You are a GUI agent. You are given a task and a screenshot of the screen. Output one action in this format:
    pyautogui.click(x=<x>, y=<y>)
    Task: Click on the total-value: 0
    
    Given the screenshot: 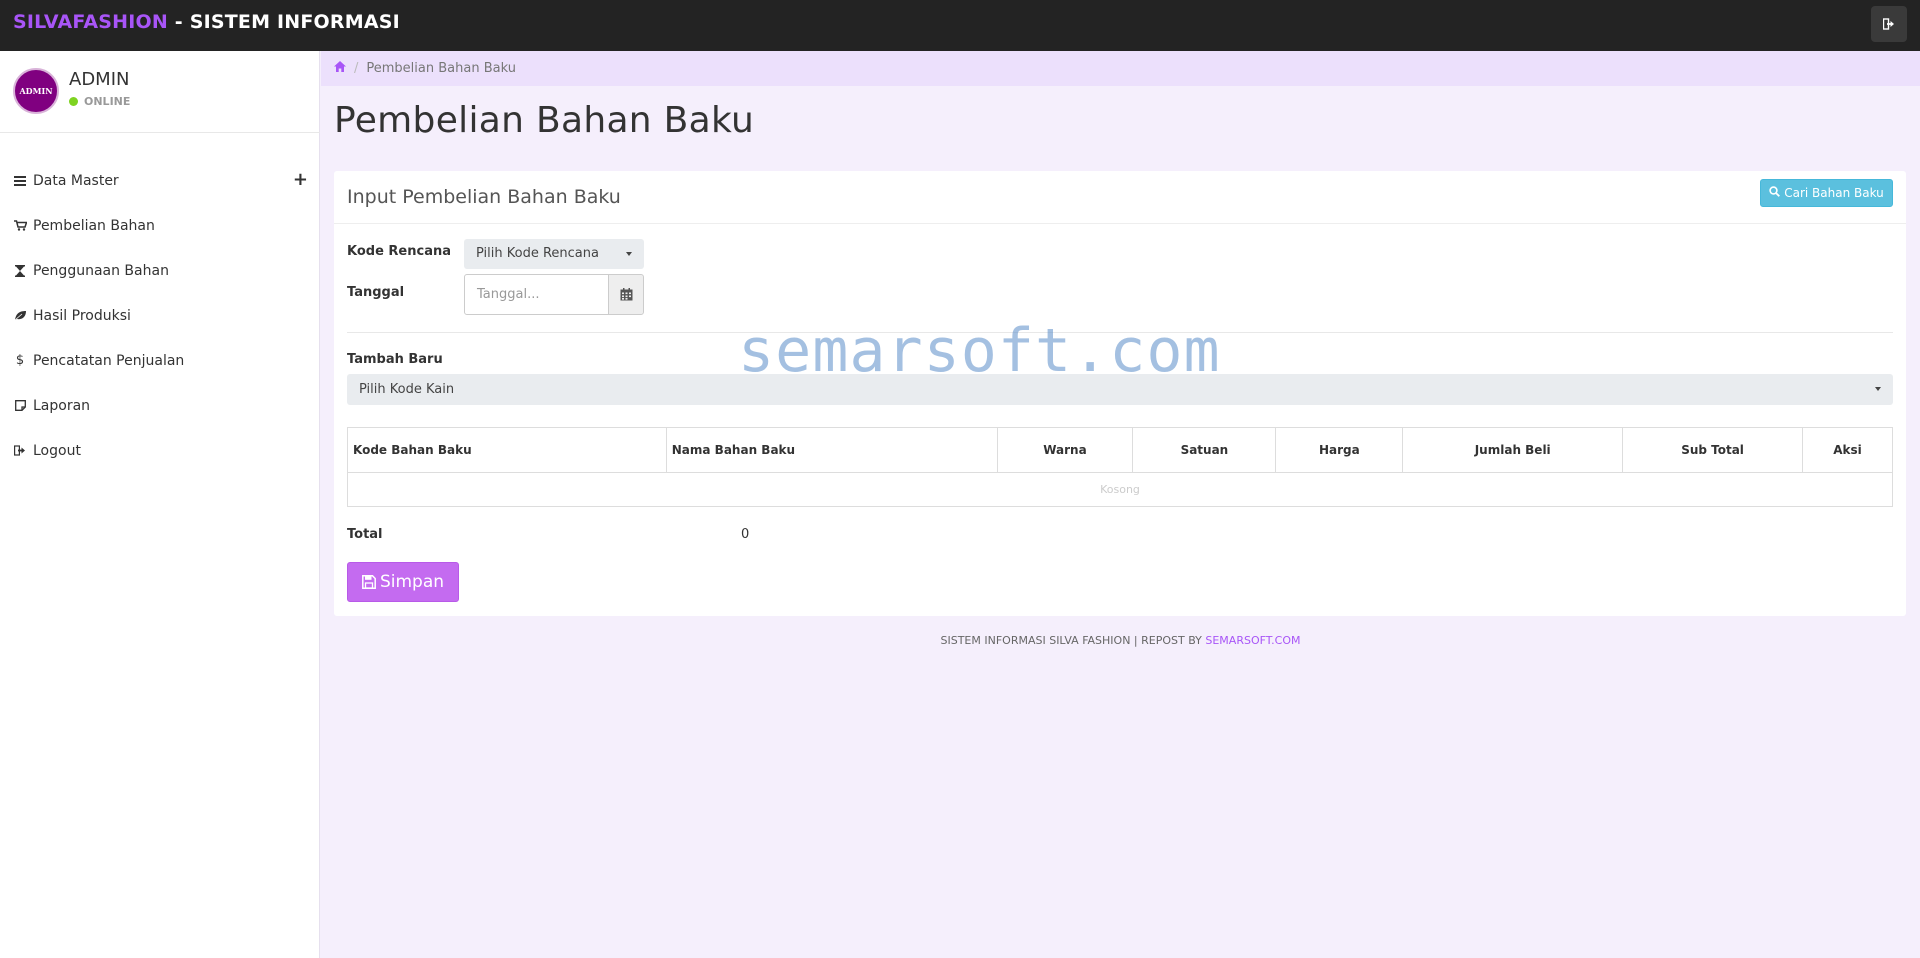 What is the action you would take?
    pyautogui.click(x=745, y=534)
    